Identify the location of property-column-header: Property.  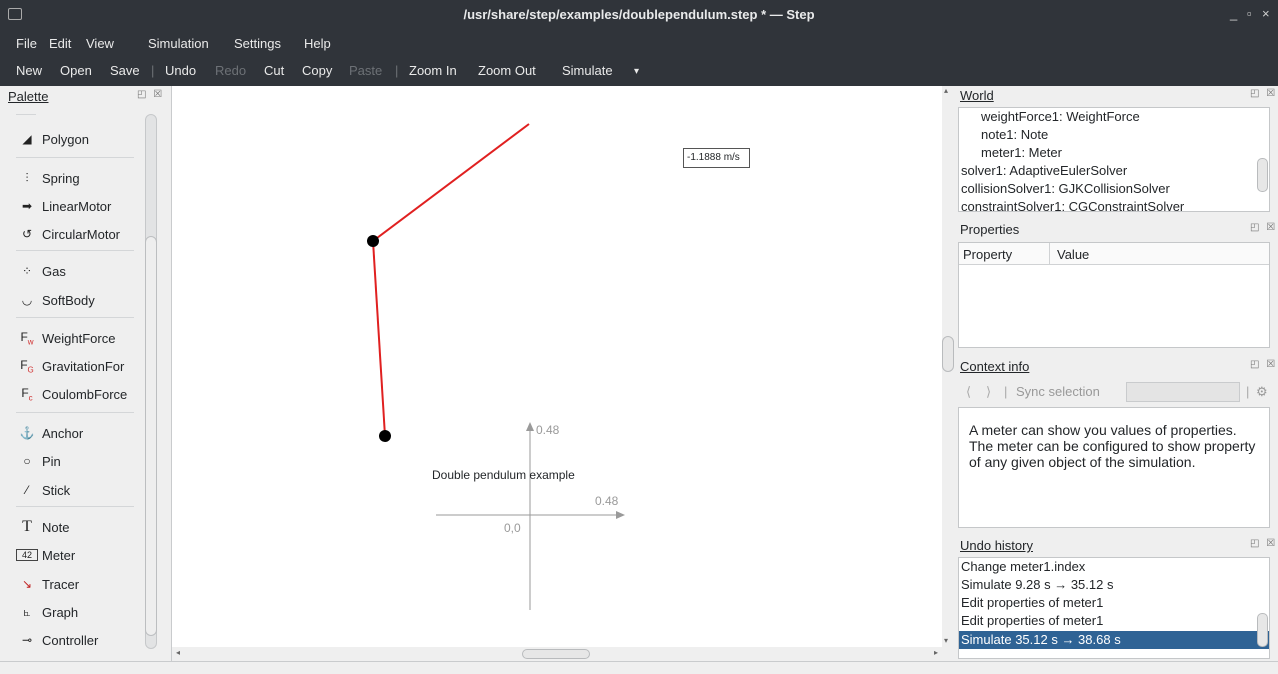
(987, 254).